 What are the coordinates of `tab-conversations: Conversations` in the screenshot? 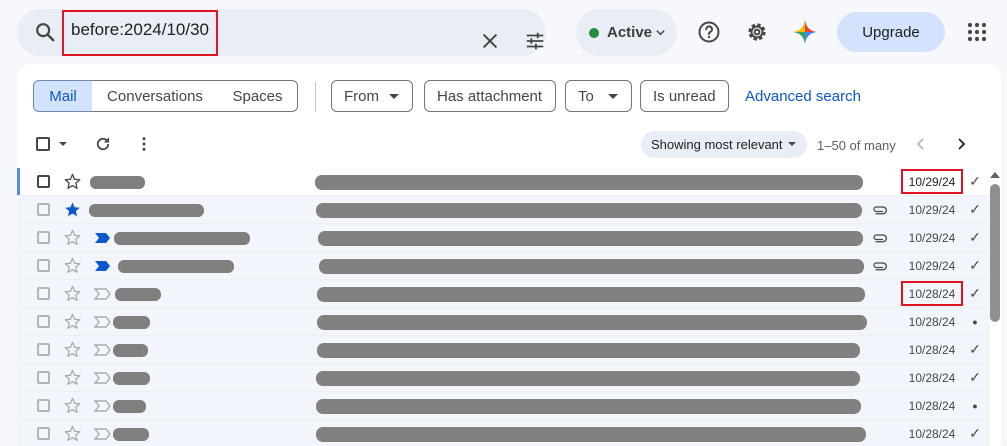 It's located at (155, 96).